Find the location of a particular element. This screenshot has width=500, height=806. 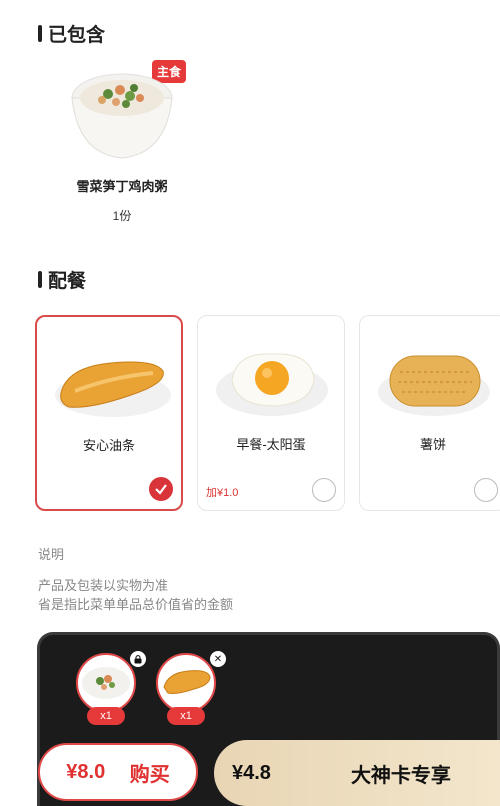

notes-line: 省是指比菜单单品总价值省的金额 is located at coordinates (136, 604).